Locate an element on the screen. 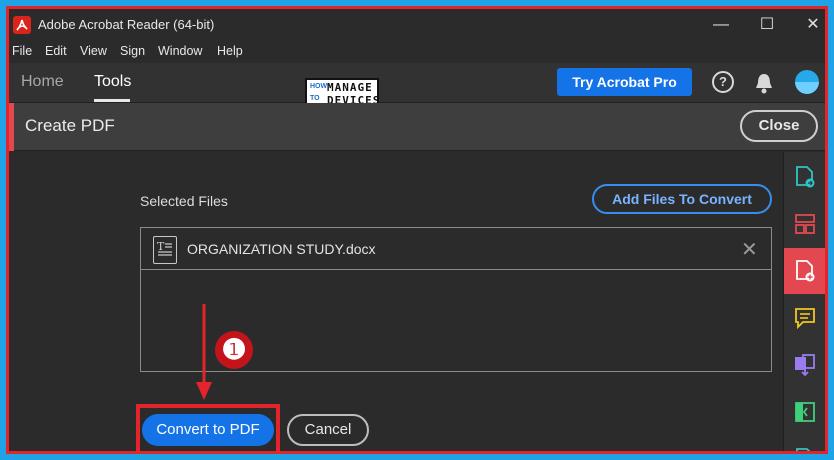 Image resolution: width=834 pixels, height=460 pixels. window-title: Adobe Acrobat Reader (64-bit) is located at coordinates (126, 24).